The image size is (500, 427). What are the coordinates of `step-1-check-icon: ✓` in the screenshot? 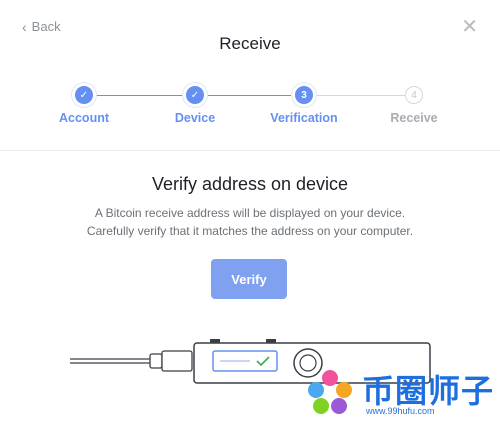 It's located at (84, 95).